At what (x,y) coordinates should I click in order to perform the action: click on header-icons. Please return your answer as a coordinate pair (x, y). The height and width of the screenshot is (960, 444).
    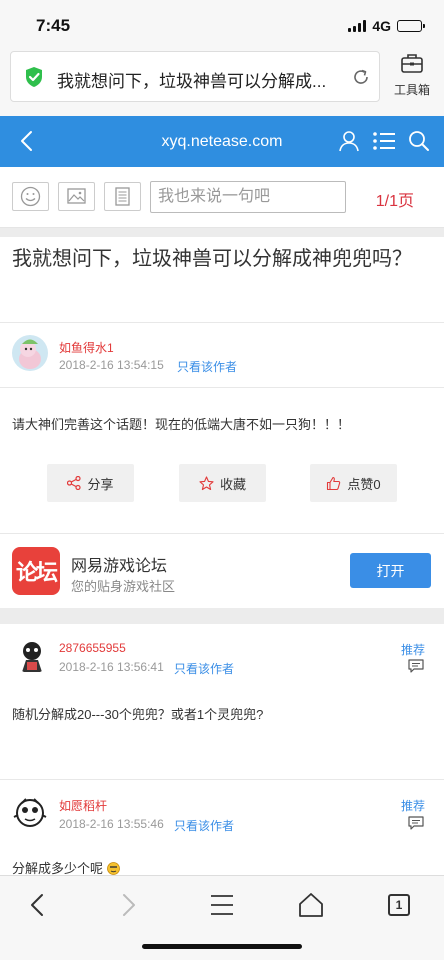
    Looking at the image, I should click on (384, 141).